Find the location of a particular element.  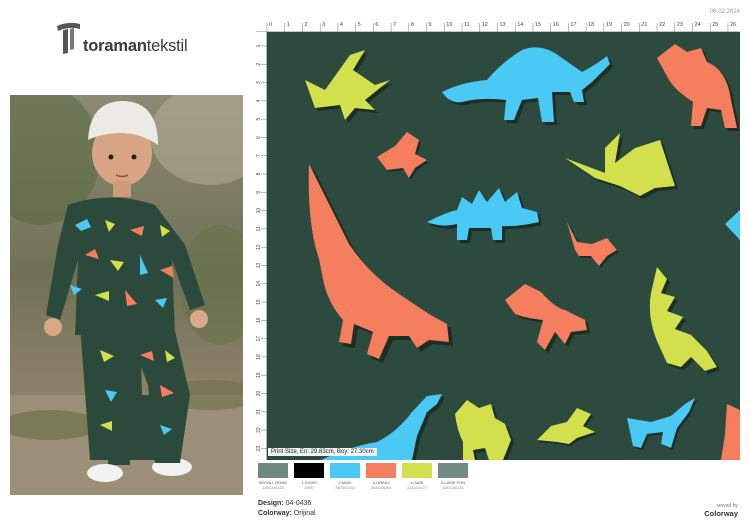

brand-wordmark: toramantekstil is located at coordinates (135, 46).